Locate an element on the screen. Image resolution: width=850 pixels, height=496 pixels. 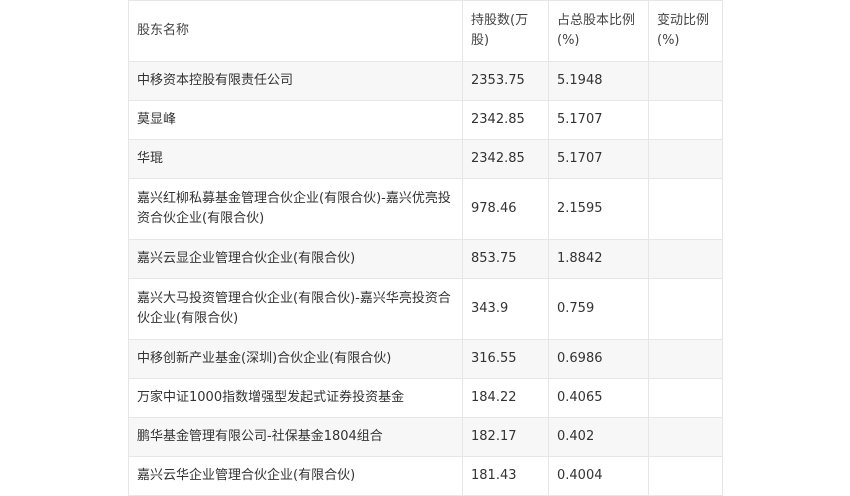
shareholder-name: 莫显峰 is located at coordinates (295, 120).